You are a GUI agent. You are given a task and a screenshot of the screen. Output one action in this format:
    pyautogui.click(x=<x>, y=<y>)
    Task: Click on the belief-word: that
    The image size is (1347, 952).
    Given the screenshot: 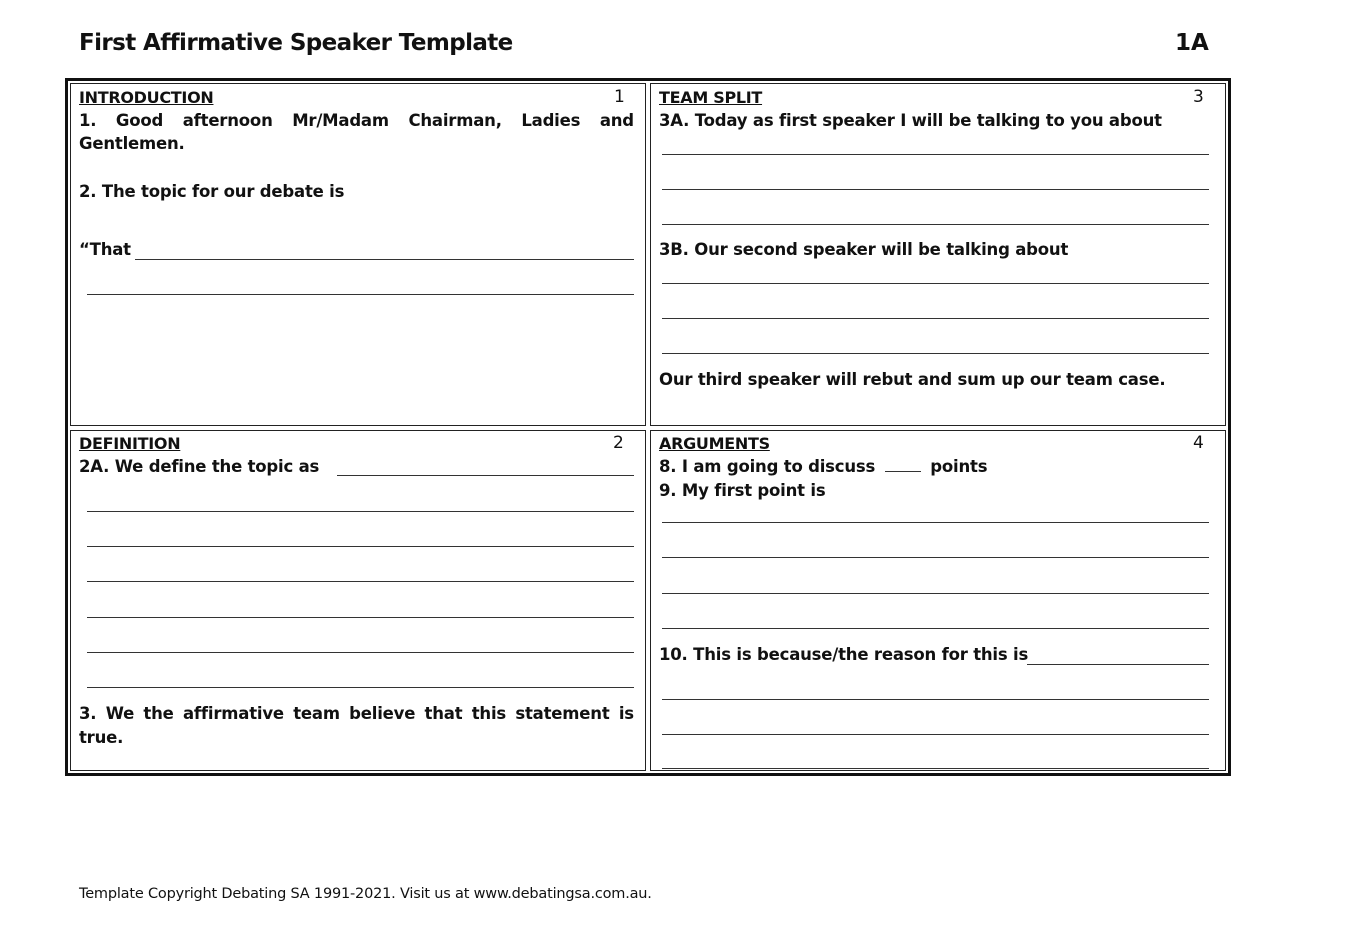 What is the action you would take?
    pyautogui.click(x=443, y=713)
    